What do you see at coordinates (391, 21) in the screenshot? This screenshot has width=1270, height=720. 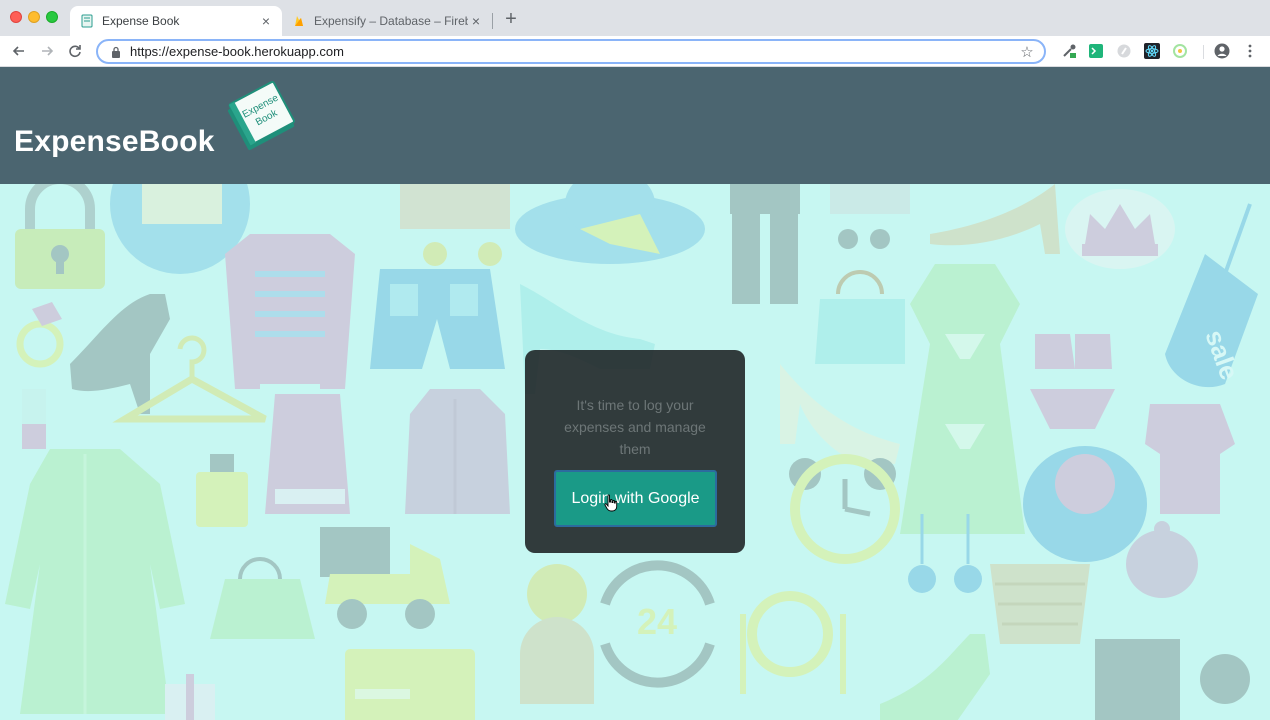 I see `tab-title: Expensify – Database – Fireba` at bounding box center [391, 21].